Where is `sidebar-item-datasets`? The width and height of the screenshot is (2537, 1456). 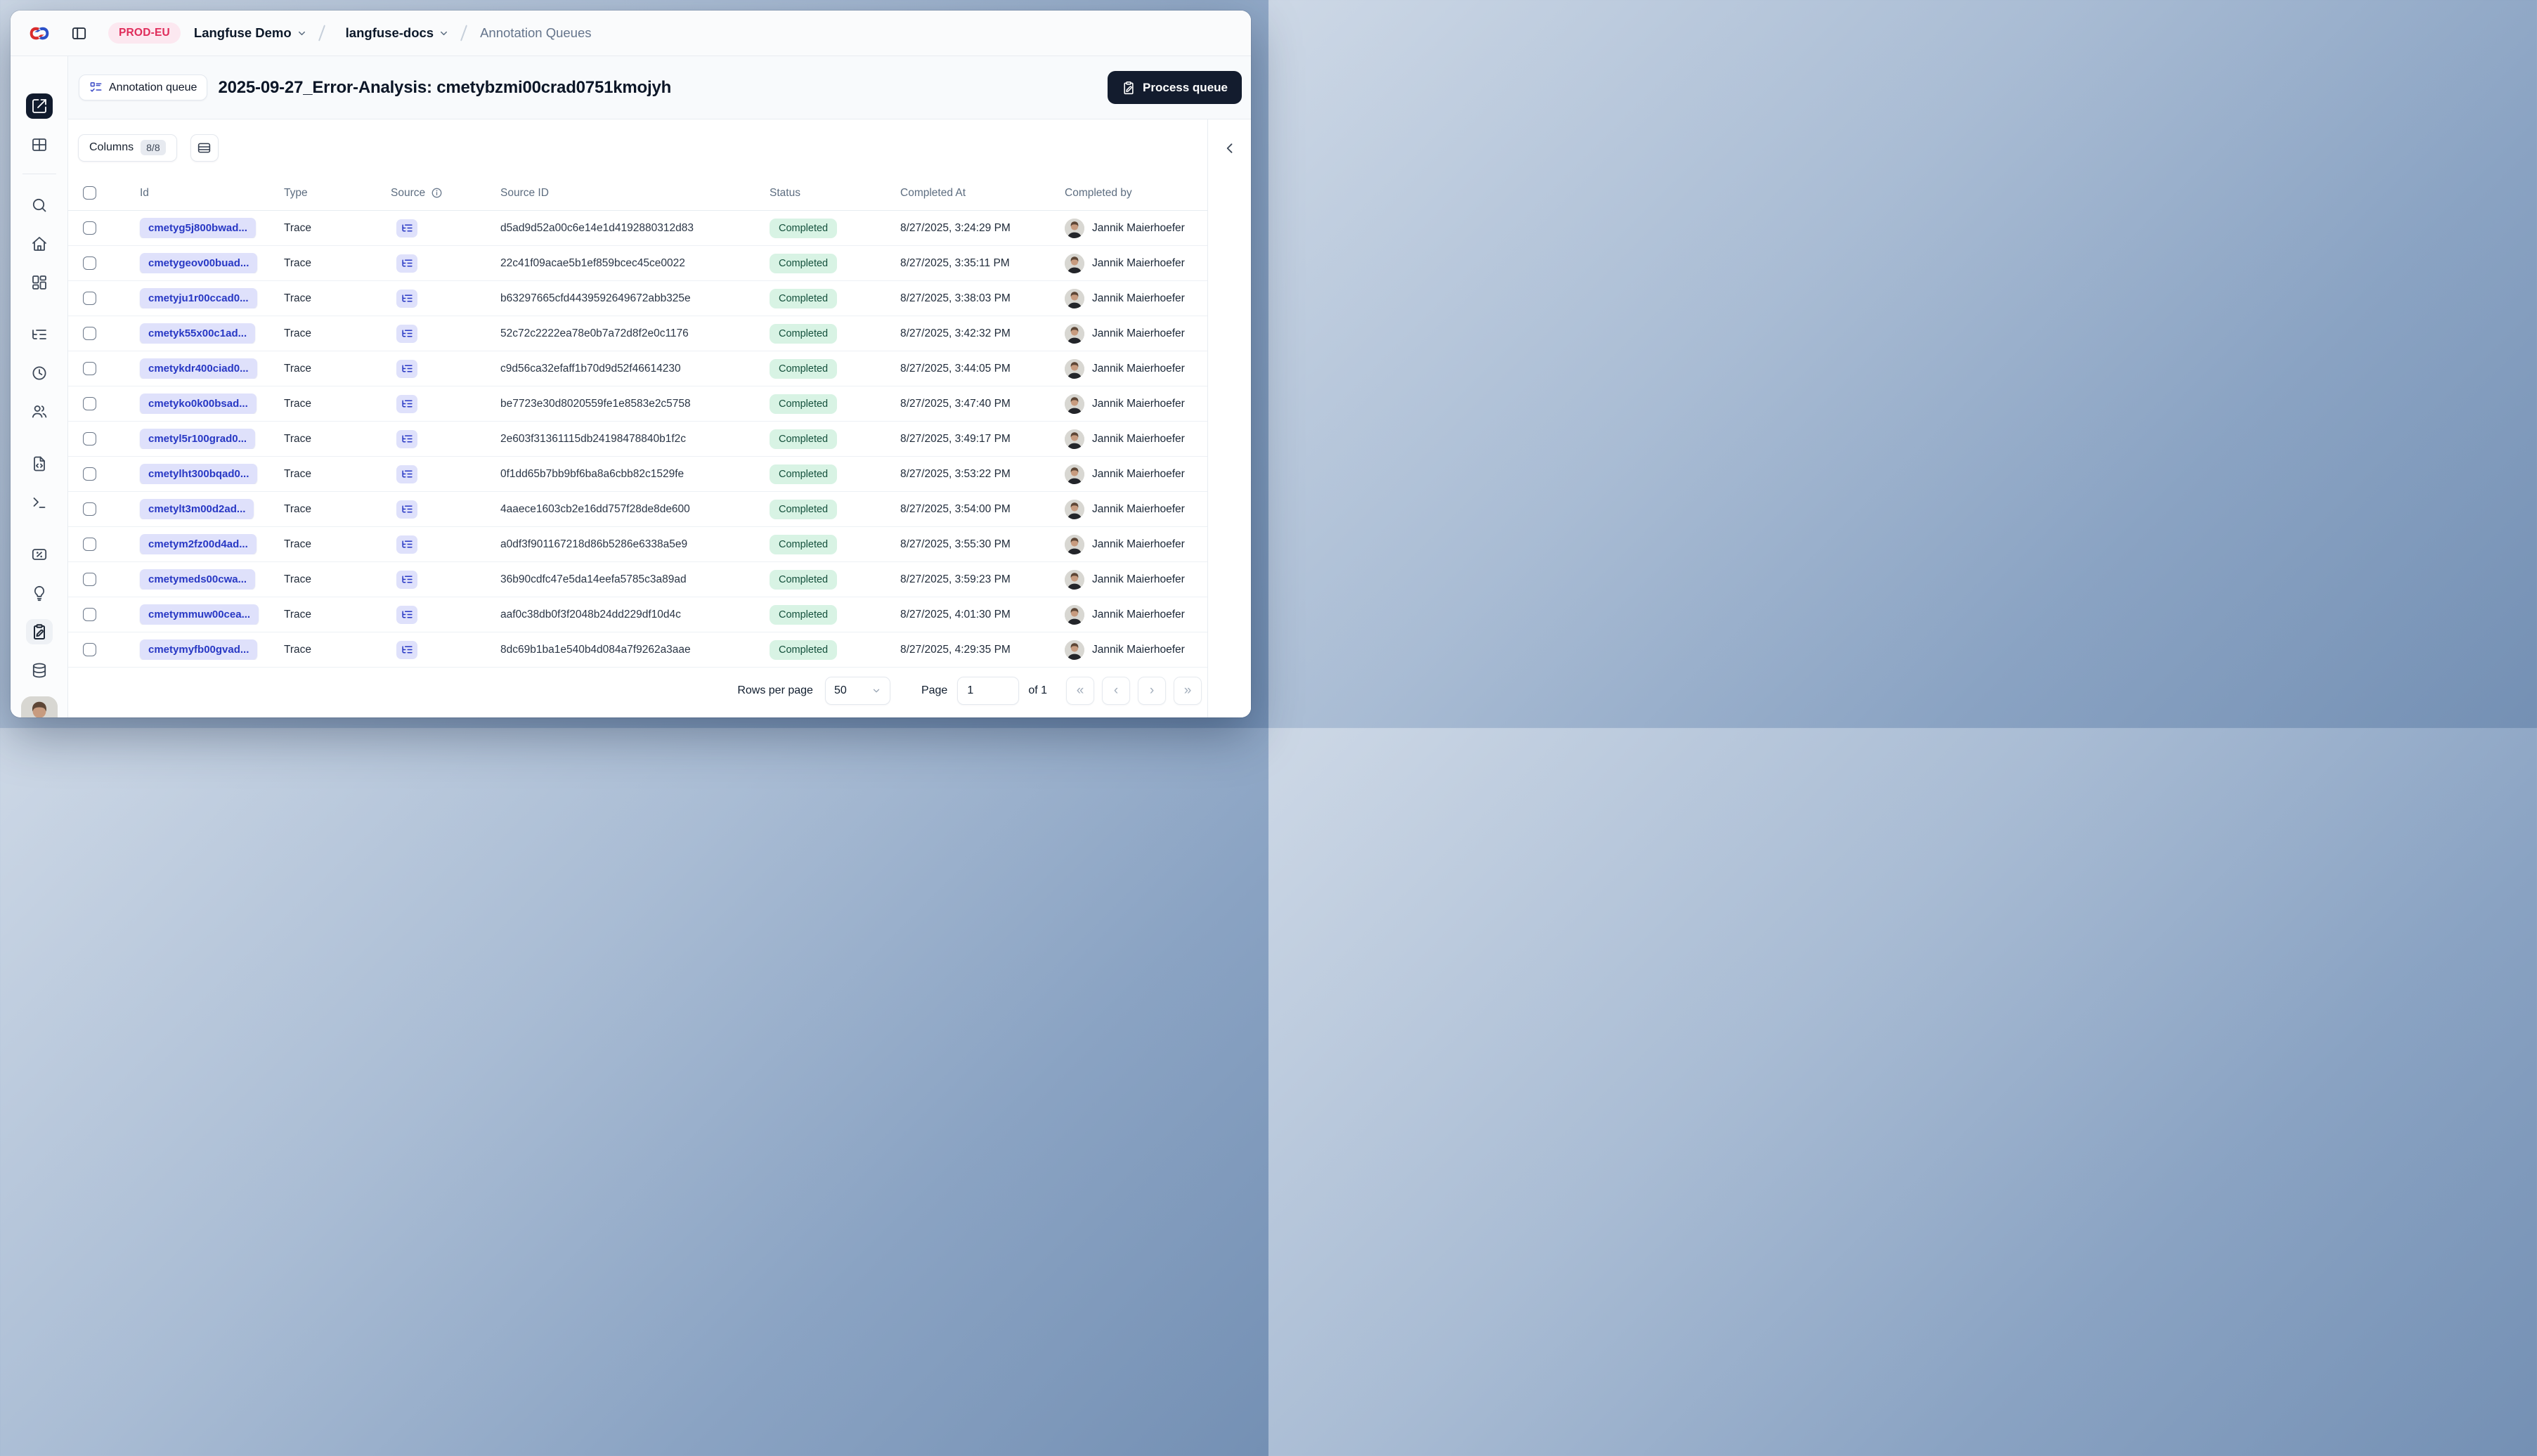 sidebar-item-datasets is located at coordinates (39, 670).